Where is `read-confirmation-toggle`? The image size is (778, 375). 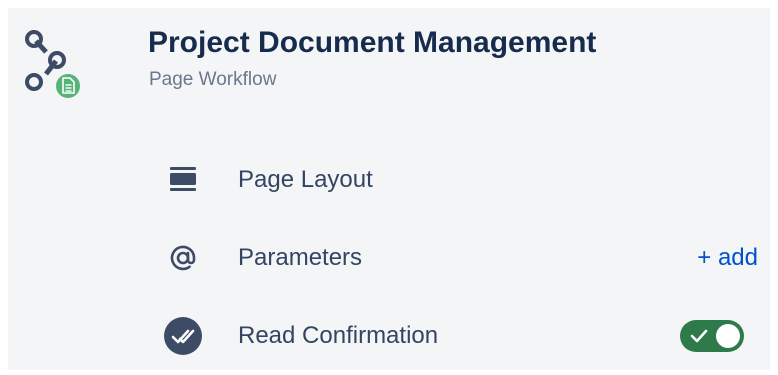
read-confirmation-toggle is located at coordinates (712, 336).